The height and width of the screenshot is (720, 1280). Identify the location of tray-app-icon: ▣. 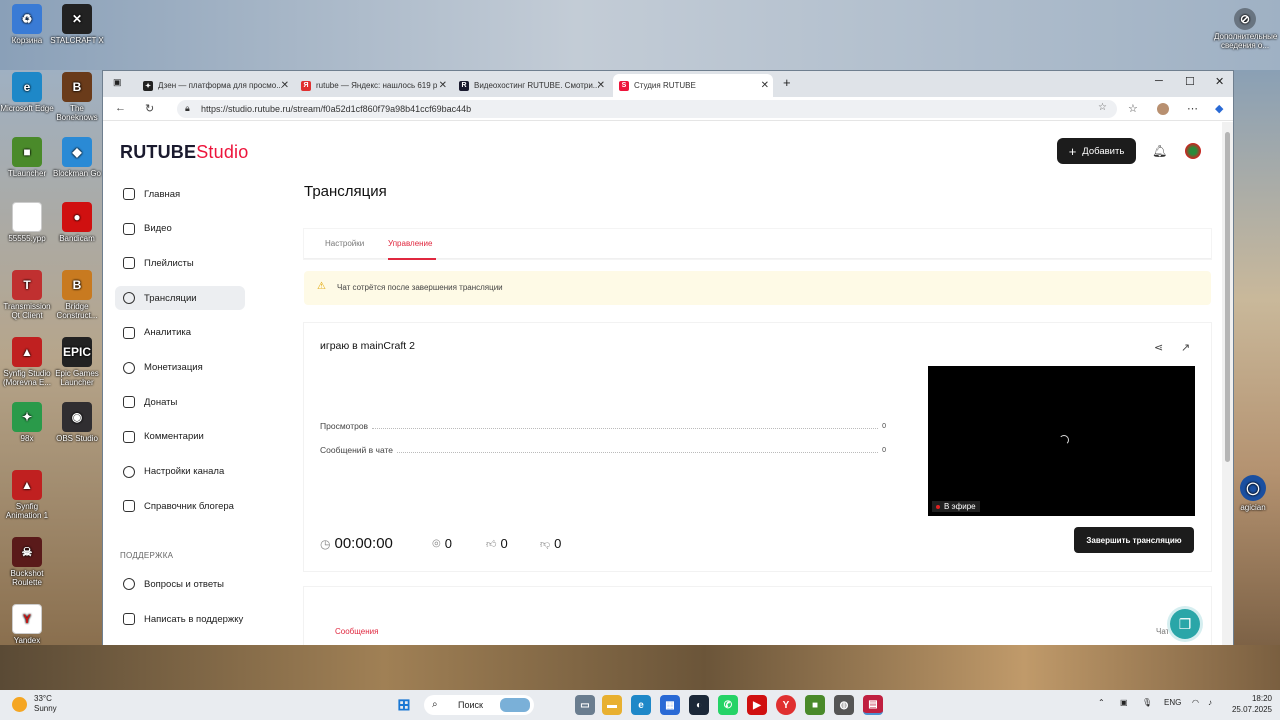
(1124, 702).